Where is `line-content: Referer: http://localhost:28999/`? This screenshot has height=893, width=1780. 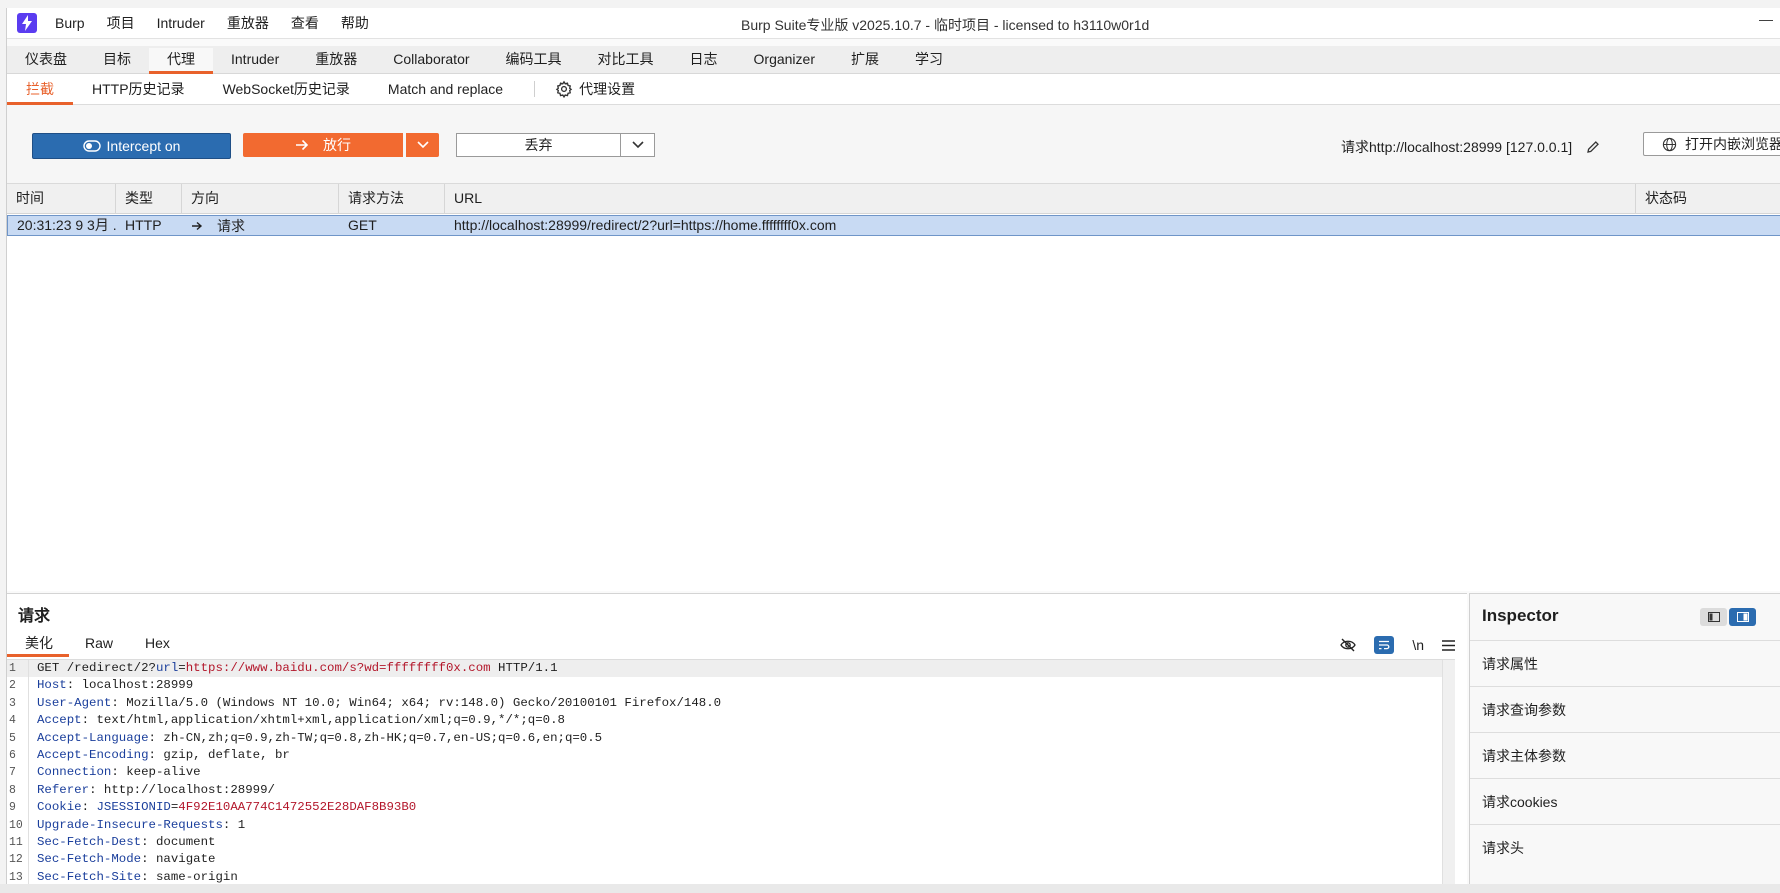
line-content: Referer: http://localhost:28999/ is located at coordinates (156, 789).